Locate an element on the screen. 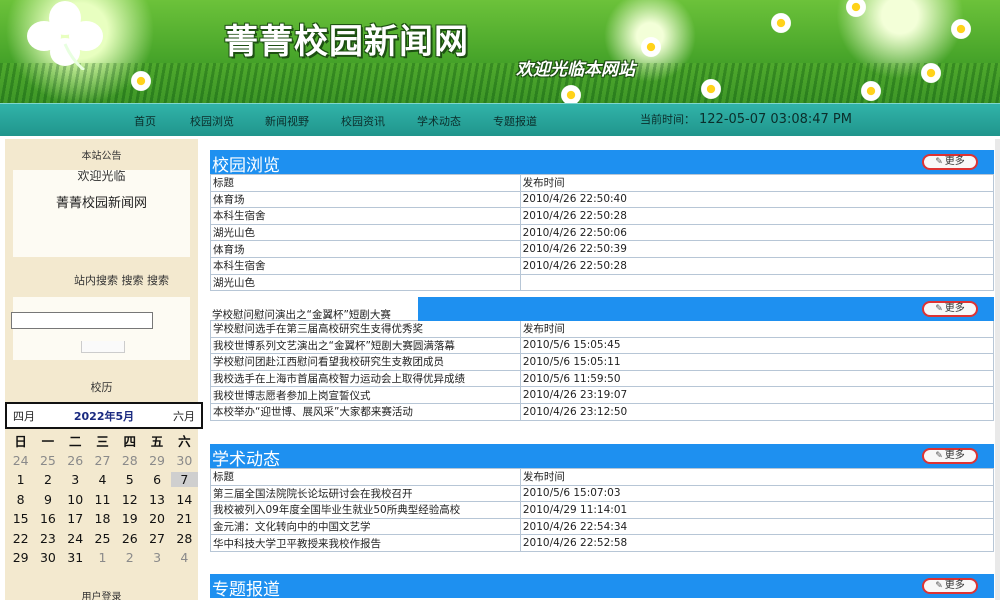 Image resolution: width=1000 pixels, height=600 pixels. nav-academic: 学术动态 is located at coordinates (439, 121).